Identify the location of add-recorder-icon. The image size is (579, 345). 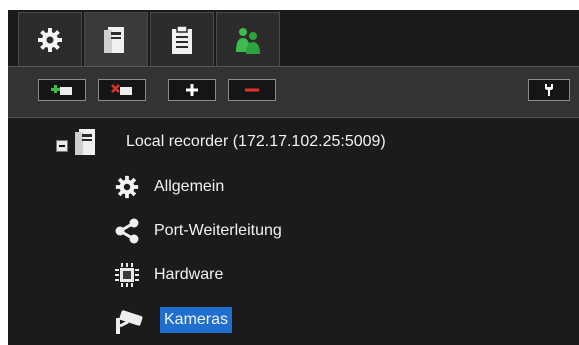
(61, 90).